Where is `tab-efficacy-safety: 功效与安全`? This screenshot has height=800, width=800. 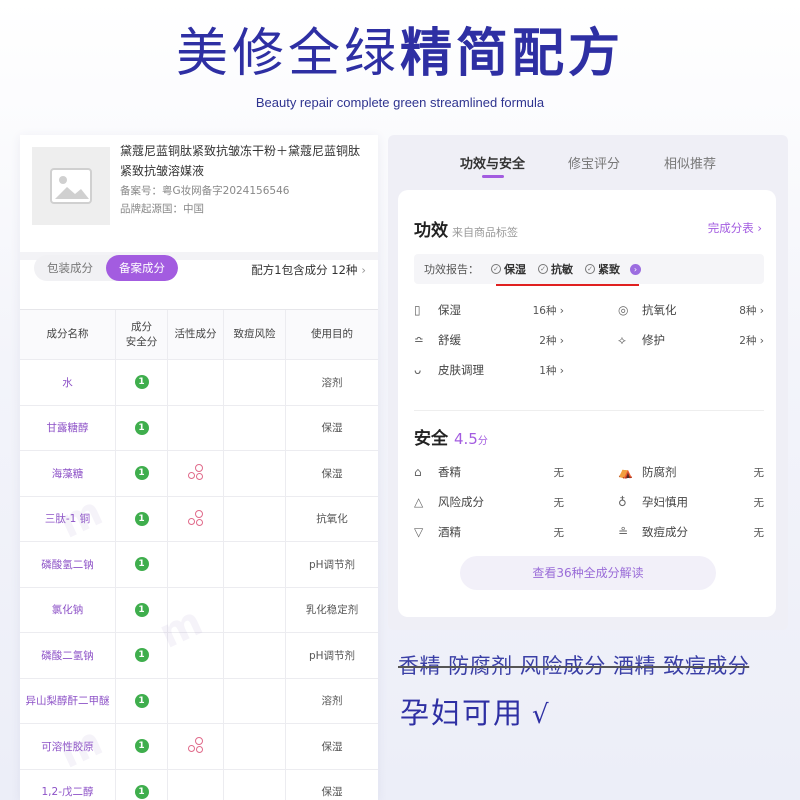 tab-efficacy-safety: 功效与安全 is located at coordinates (492, 162).